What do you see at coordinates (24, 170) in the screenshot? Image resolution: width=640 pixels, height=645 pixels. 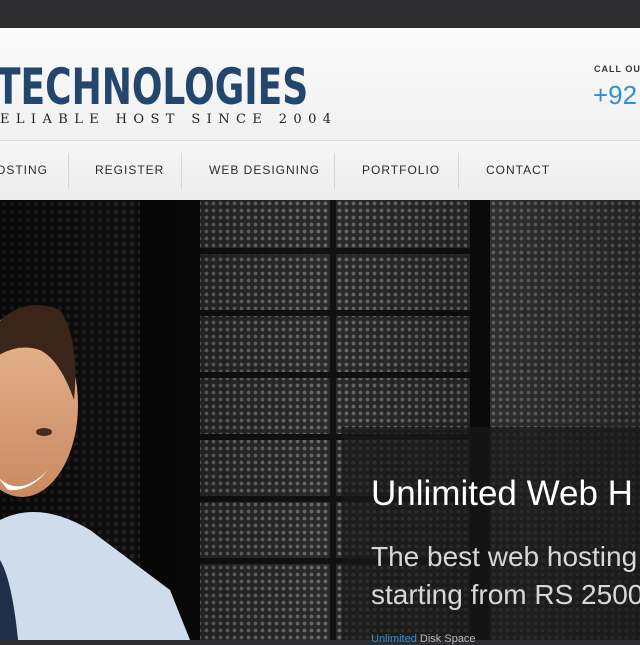 I see `nav-item-hosting: OSTING` at bounding box center [24, 170].